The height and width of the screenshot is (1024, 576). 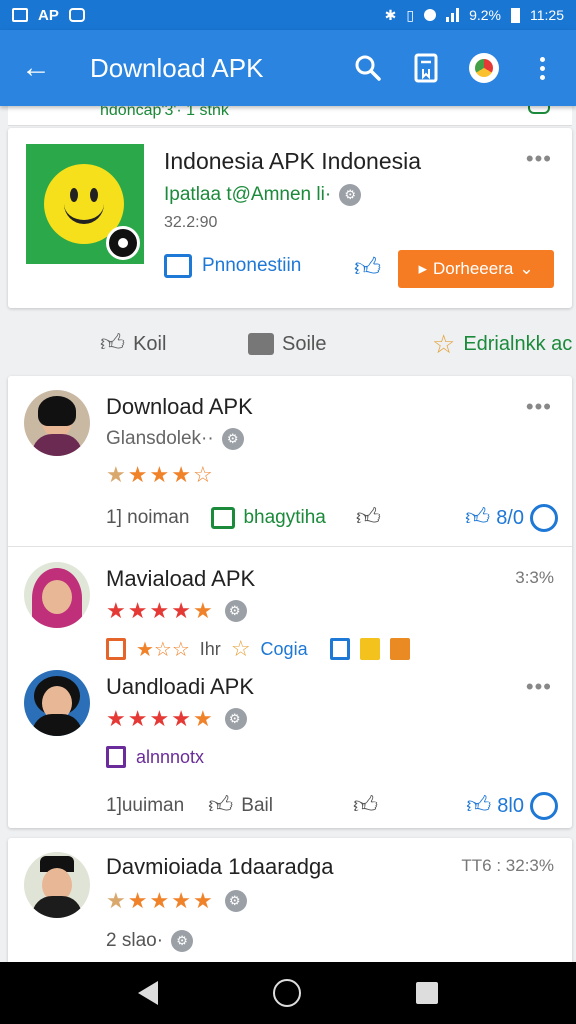 What do you see at coordinates (160, 438) in the screenshot?
I see `reviewer-meta-text: Glansdolek··` at bounding box center [160, 438].